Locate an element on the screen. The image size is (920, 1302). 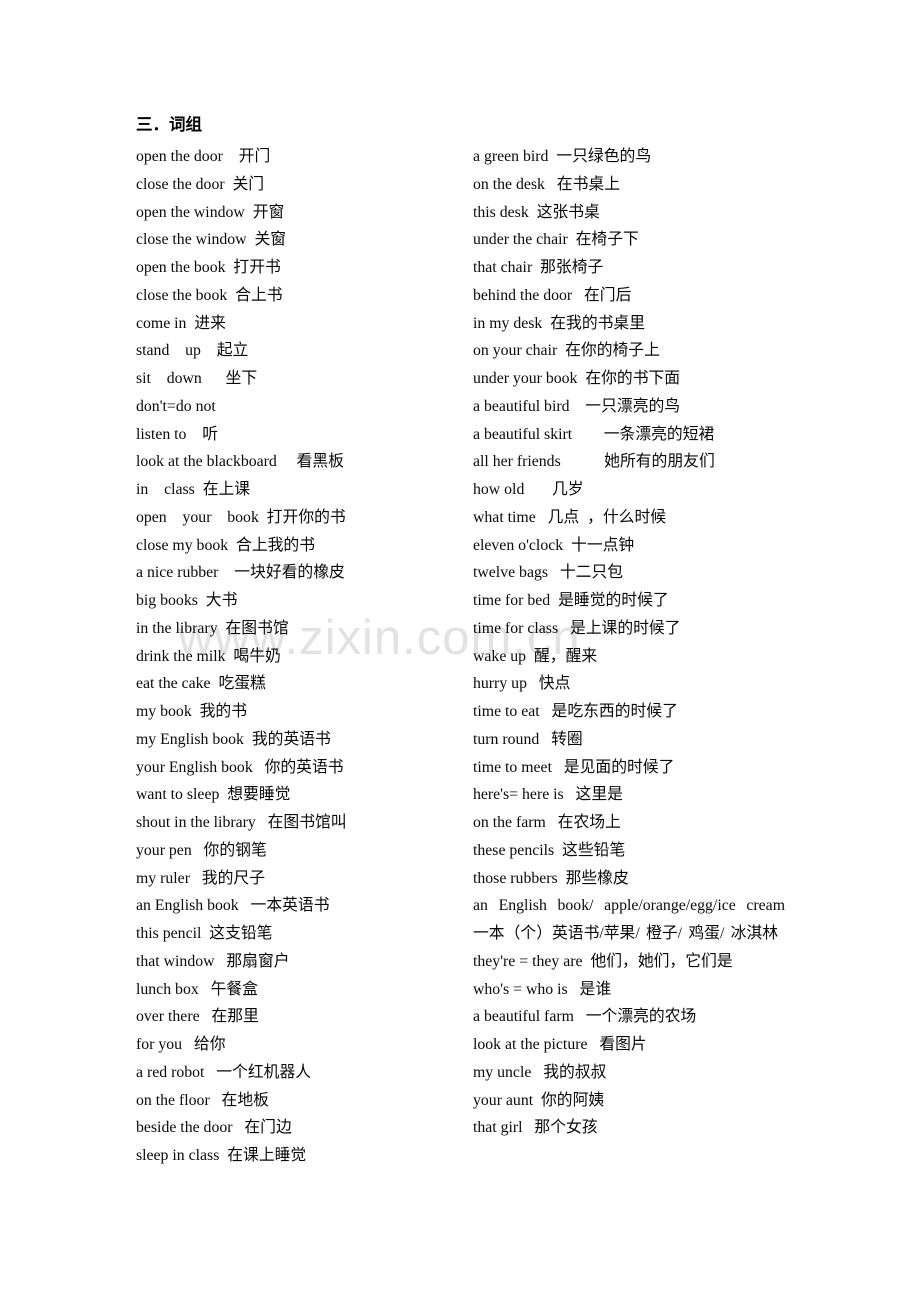
phrase-entry: open your book 打开你的书 is located at coordinates (241, 517).